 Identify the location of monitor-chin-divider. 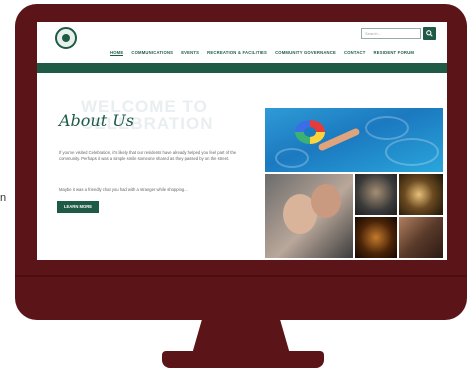
(241, 276).